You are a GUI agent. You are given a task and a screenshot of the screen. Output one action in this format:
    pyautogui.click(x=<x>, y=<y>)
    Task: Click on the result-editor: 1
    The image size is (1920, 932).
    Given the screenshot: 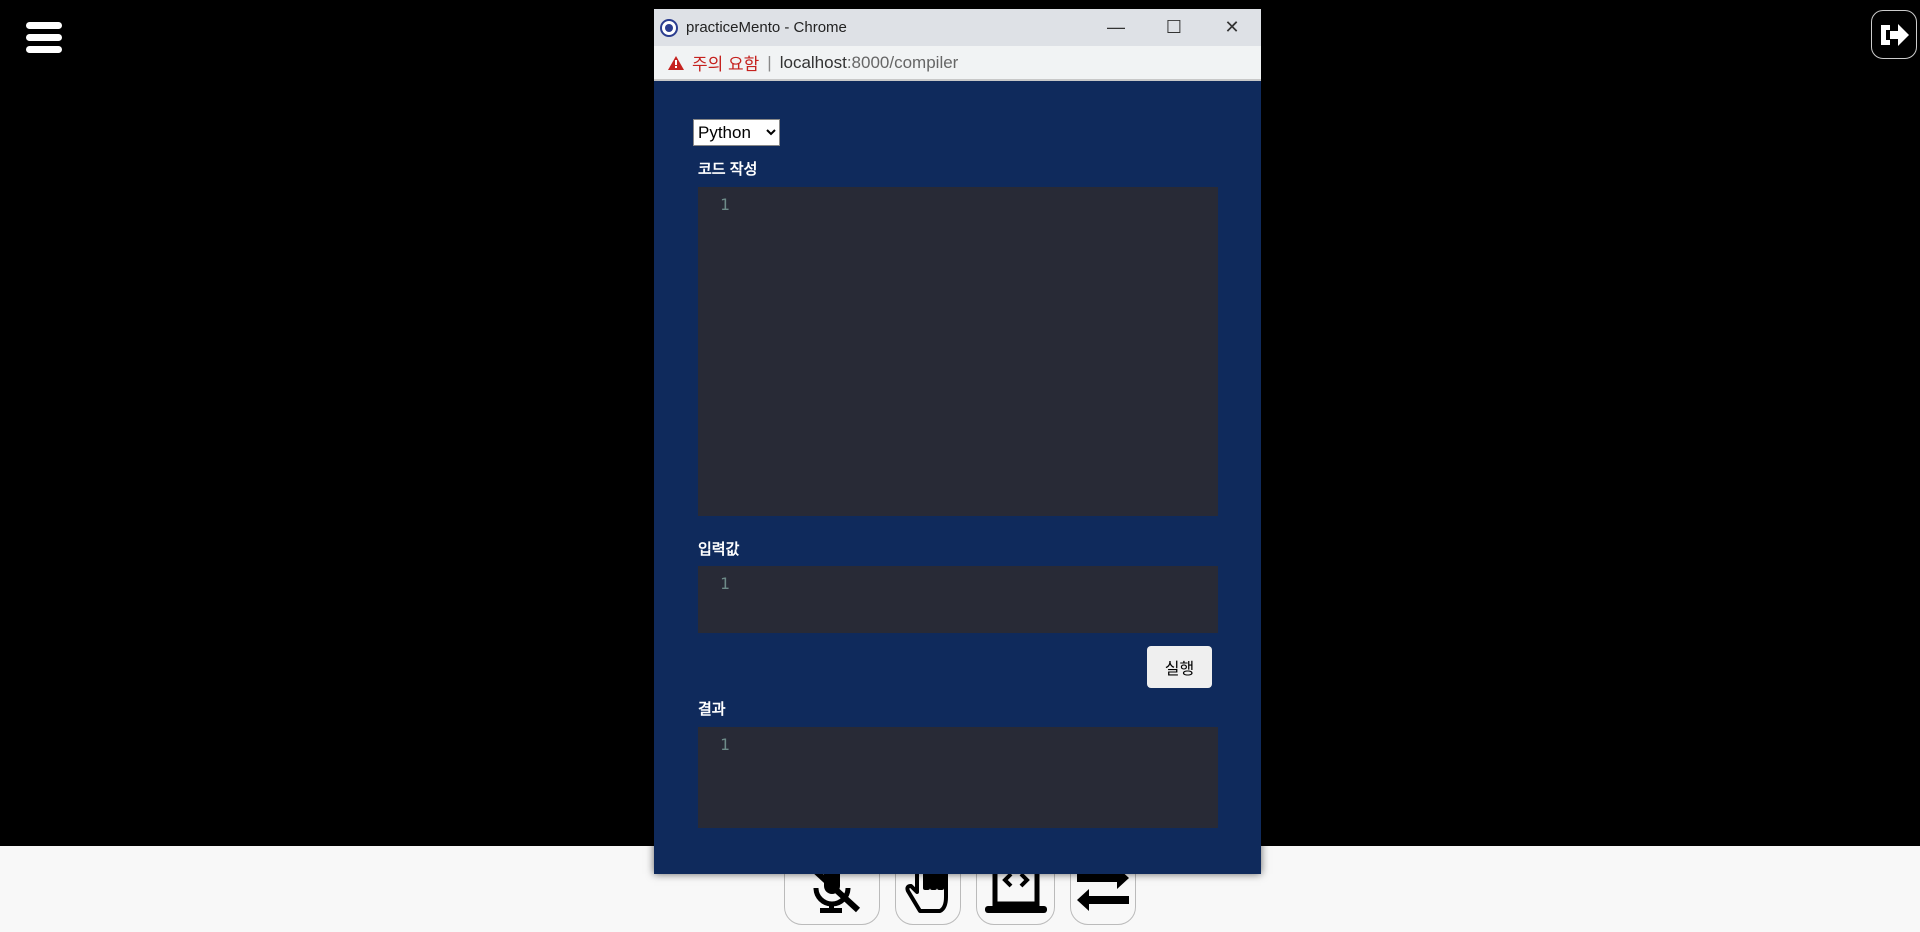 What is the action you would take?
    pyautogui.click(x=958, y=777)
    